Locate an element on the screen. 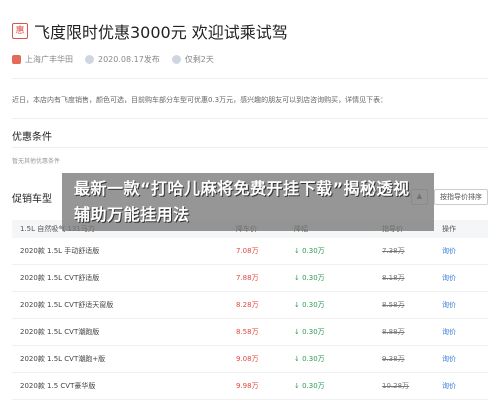  deal-price: 9.08万 is located at coordinates (247, 359).